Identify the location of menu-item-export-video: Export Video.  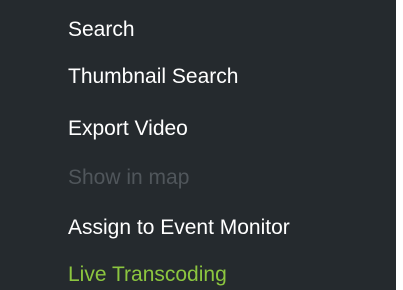
(128, 129).